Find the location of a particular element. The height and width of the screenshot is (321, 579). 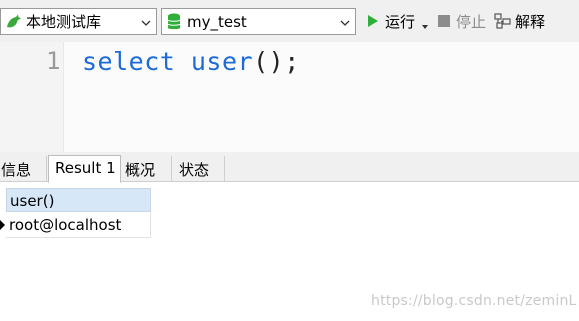

tab-result-1: Result 1 is located at coordinates (84, 169).